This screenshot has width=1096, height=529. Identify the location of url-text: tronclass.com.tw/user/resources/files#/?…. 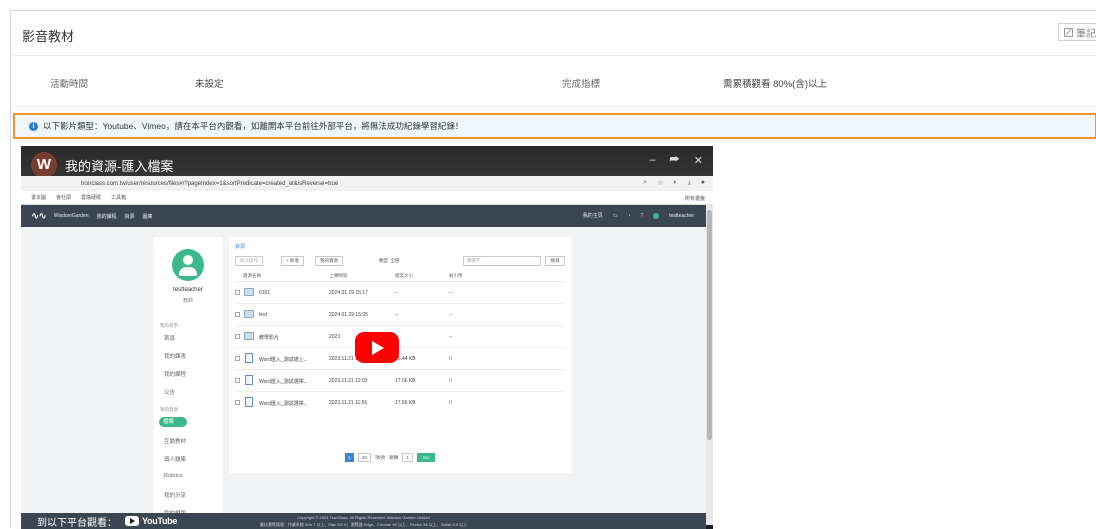
(210, 183).